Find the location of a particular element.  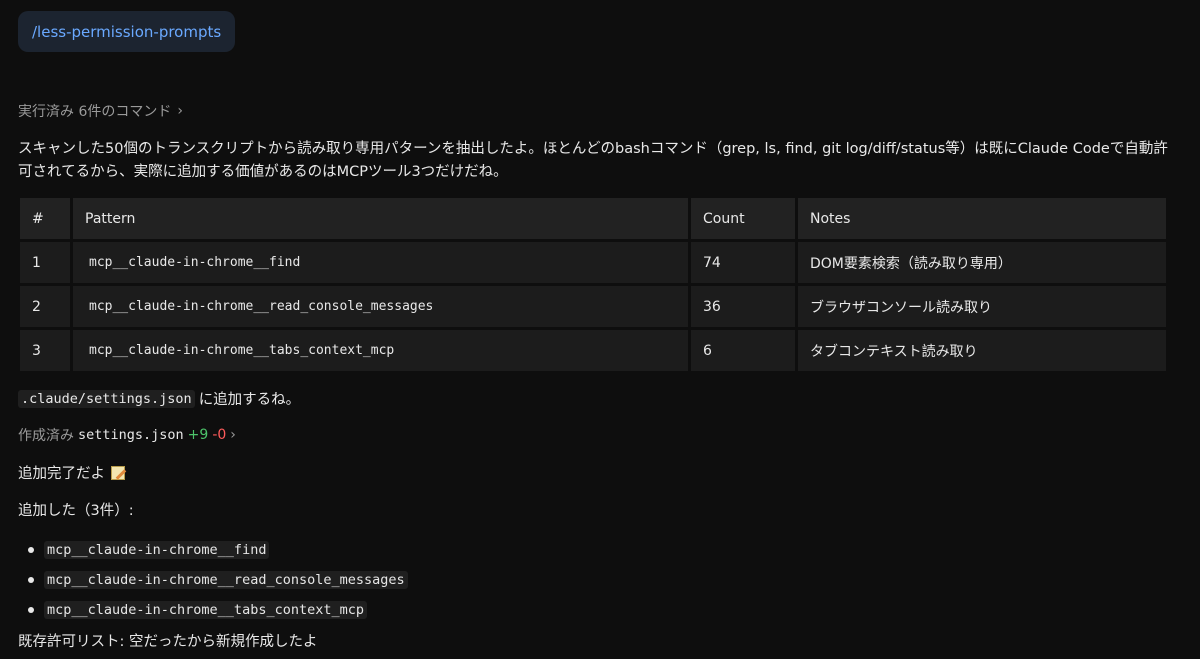

settings-target-line: .claude/settings.json に追加するね。 is located at coordinates (159, 398).